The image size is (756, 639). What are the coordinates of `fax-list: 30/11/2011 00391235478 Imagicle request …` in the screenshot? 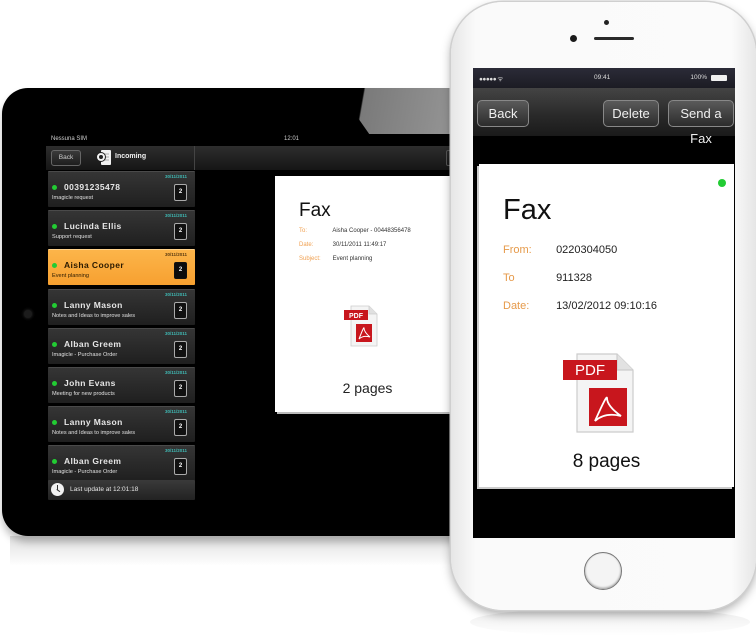 It's located at (121, 328).